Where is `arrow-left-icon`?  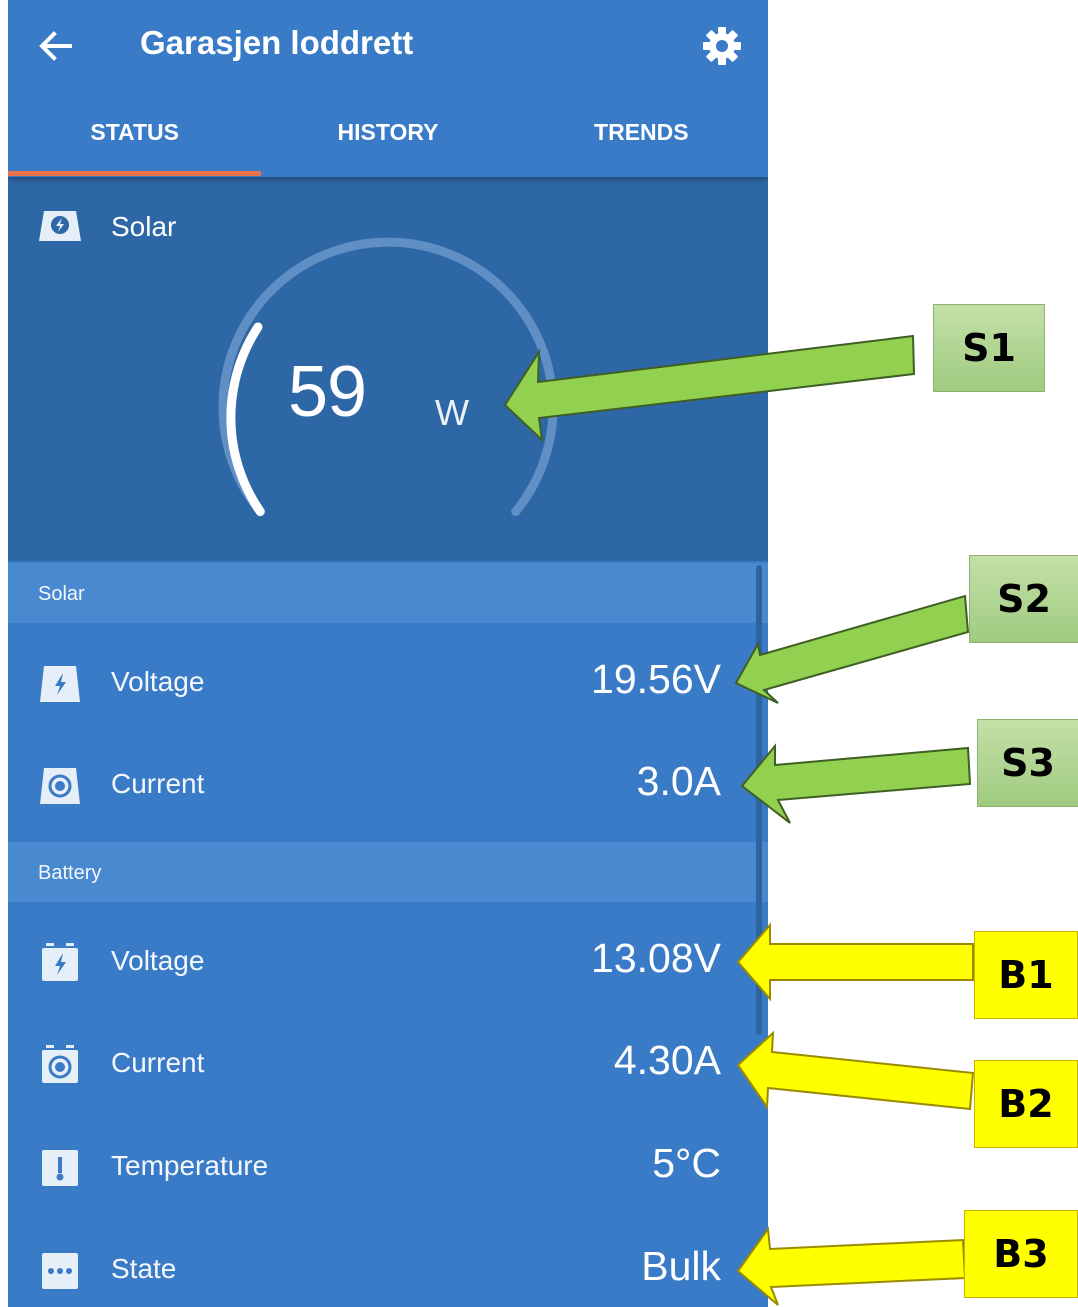
arrow-left-icon is located at coordinates (55, 46).